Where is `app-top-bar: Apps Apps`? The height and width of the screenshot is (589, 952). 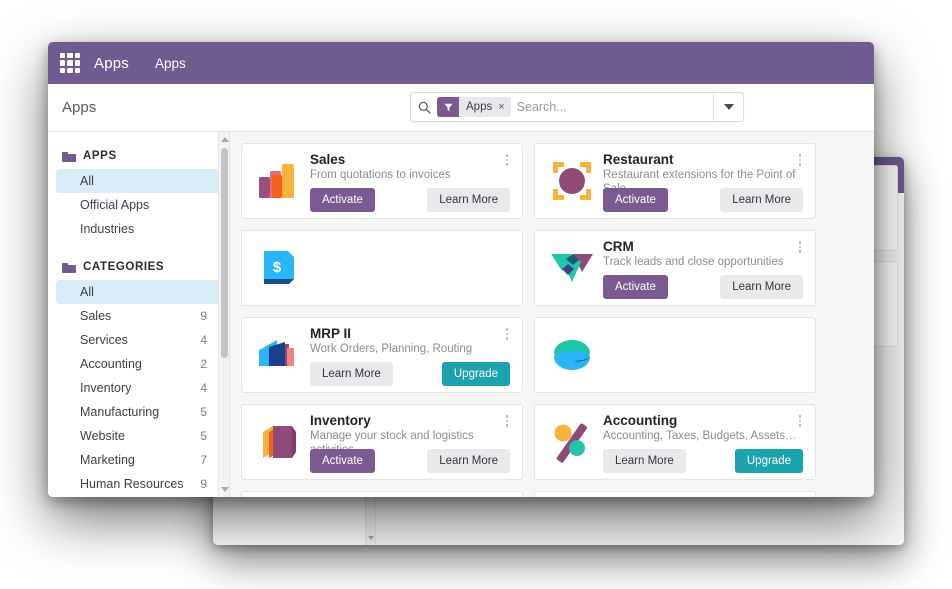
app-top-bar: Apps Apps is located at coordinates (461, 63).